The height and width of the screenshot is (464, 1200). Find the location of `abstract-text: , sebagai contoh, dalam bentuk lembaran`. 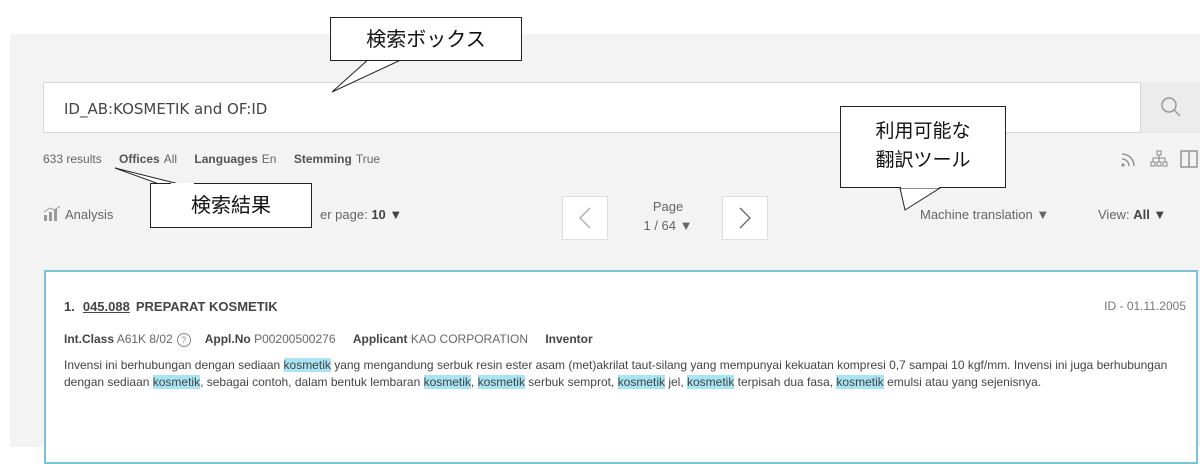

abstract-text: , sebagai contoh, dalam bentuk lembaran is located at coordinates (312, 382).